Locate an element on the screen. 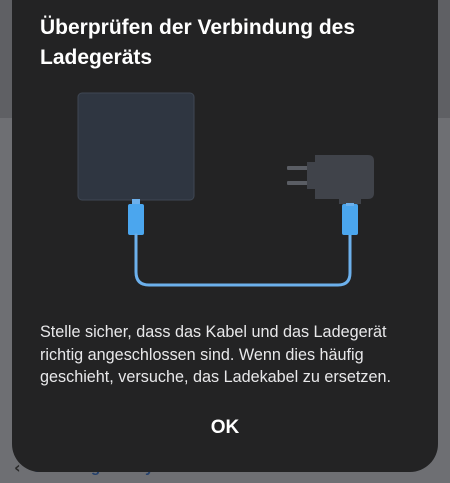 Image resolution: width=450 pixels, height=483 pixels. usb-plug-icon is located at coordinates (136, 217).